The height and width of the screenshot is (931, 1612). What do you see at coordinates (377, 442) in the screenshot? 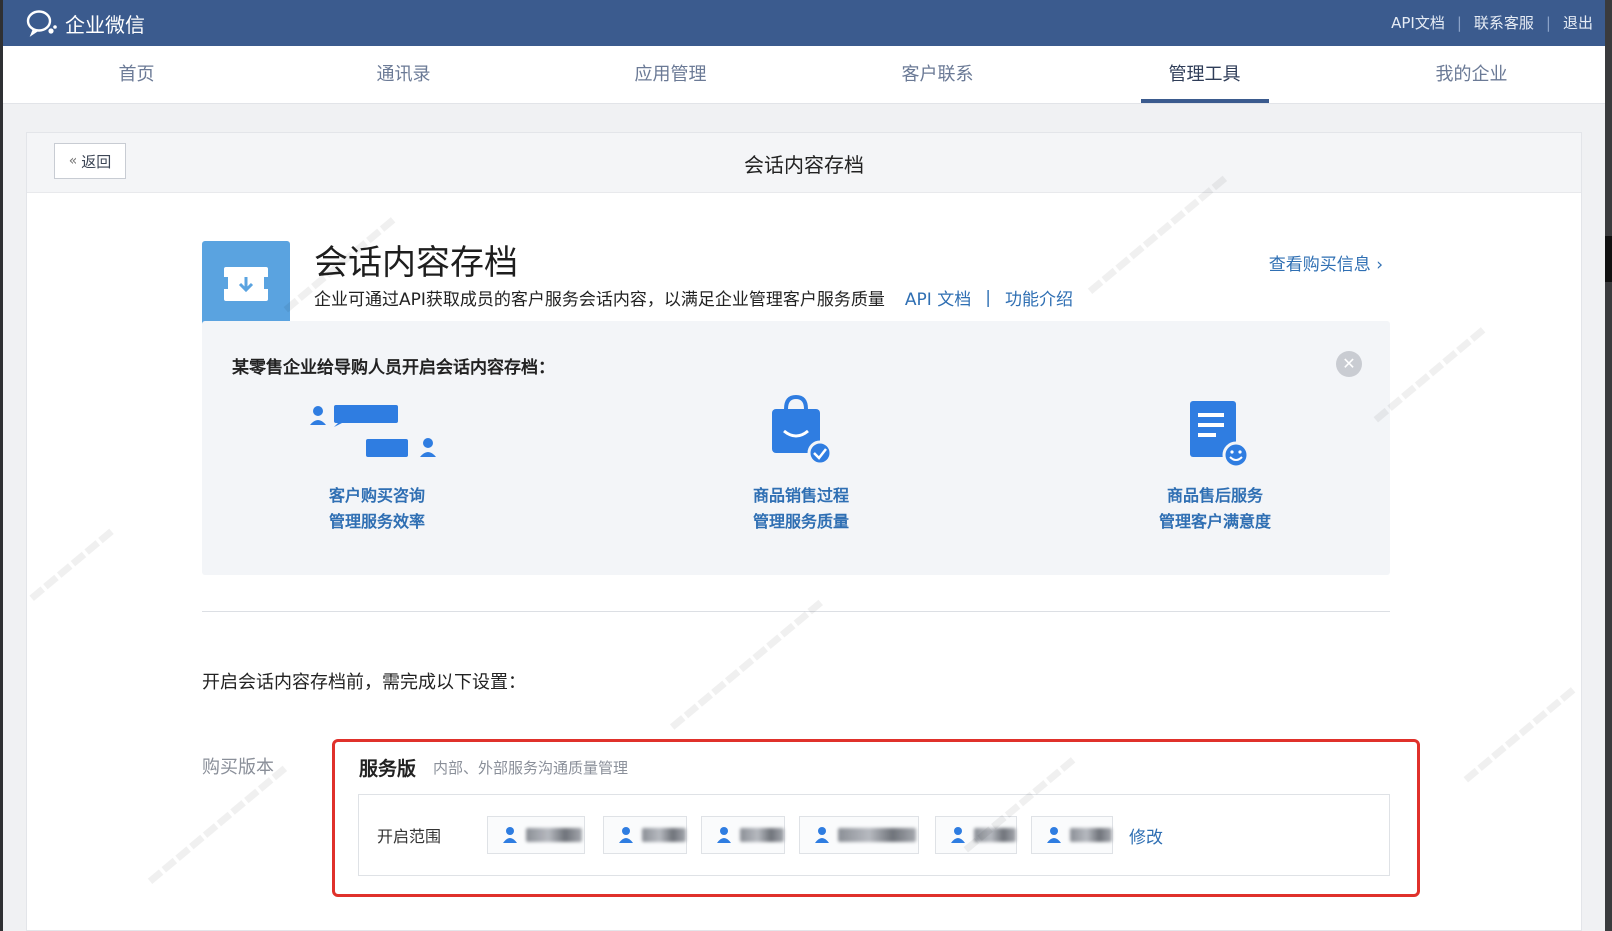
I see `chat-icon` at bounding box center [377, 442].